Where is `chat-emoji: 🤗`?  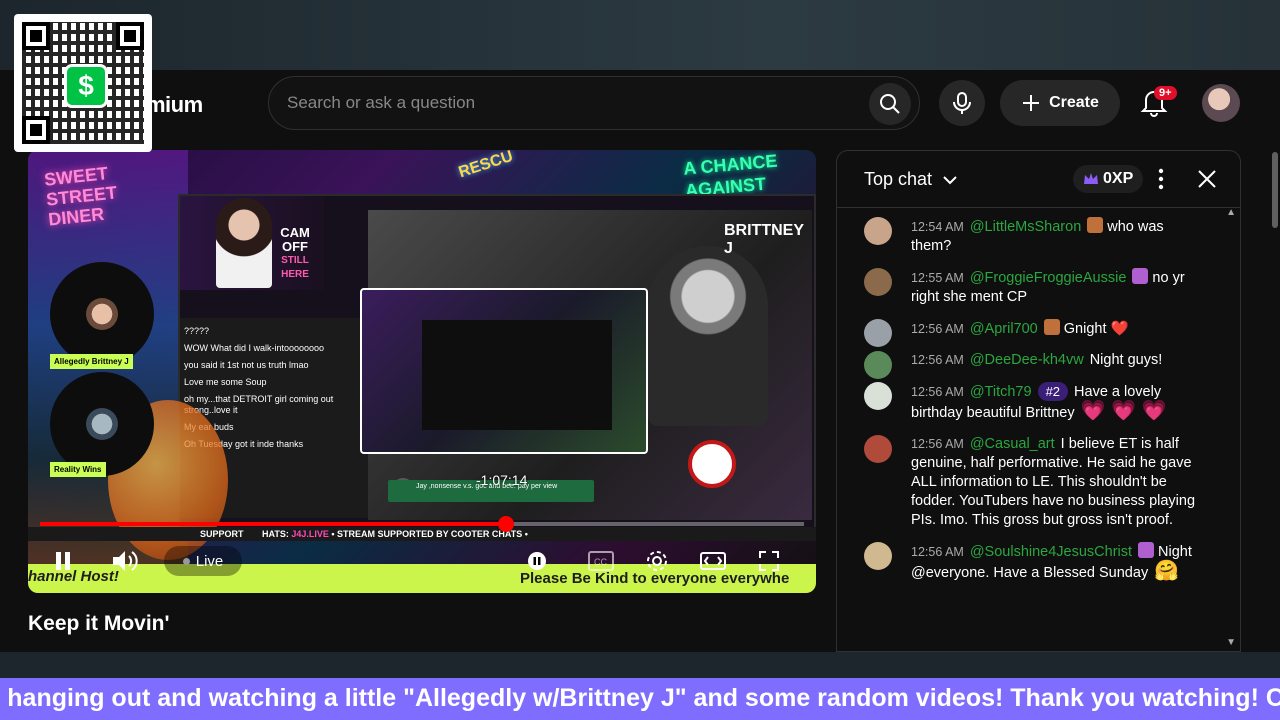 chat-emoji: 🤗 is located at coordinates (1167, 571).